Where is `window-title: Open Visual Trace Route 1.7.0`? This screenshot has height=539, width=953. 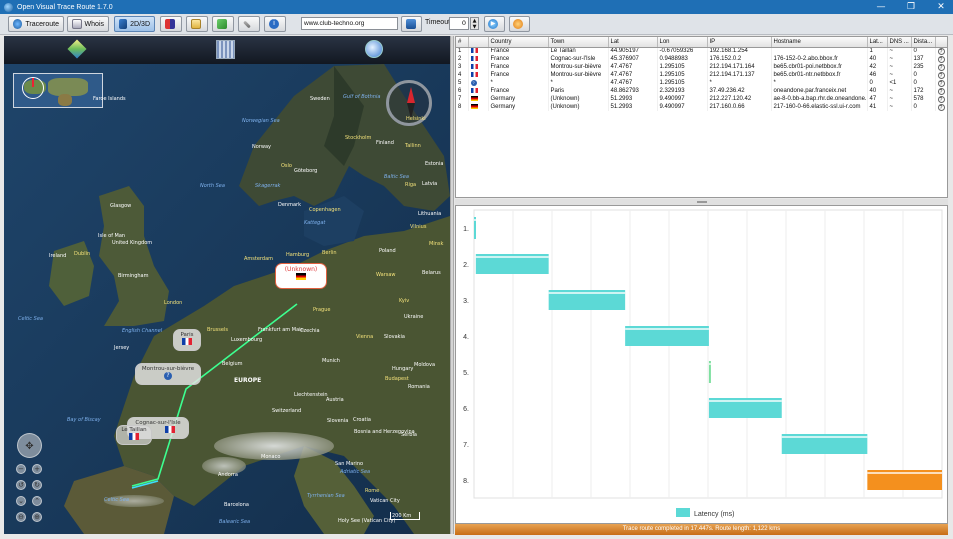
window-title: Open Visual Trace Route 1.7.0 is located at coordinates (65, 7).